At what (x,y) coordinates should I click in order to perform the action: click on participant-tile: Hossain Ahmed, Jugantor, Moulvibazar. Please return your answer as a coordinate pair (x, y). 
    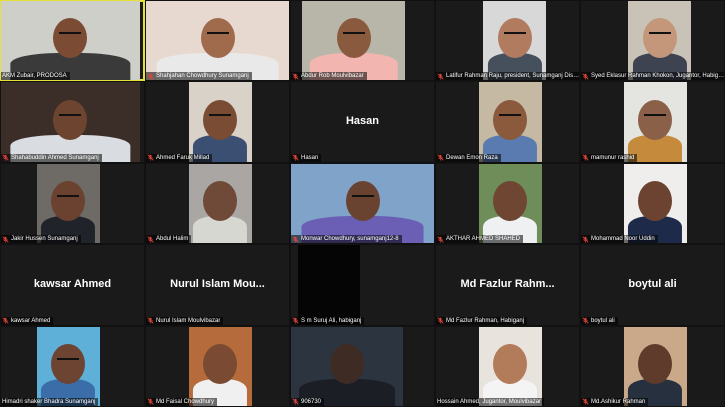
    Looking at the image, I should click on (507, 366).